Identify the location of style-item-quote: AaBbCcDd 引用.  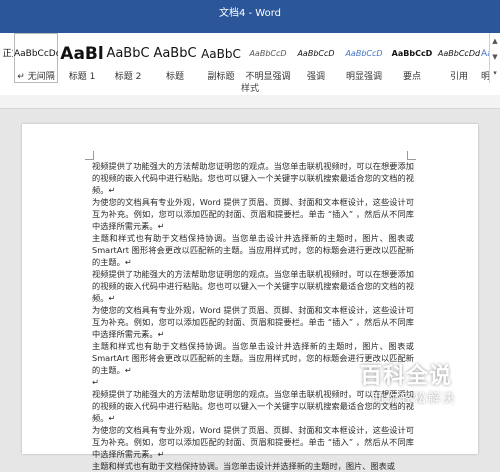
(459, 58).